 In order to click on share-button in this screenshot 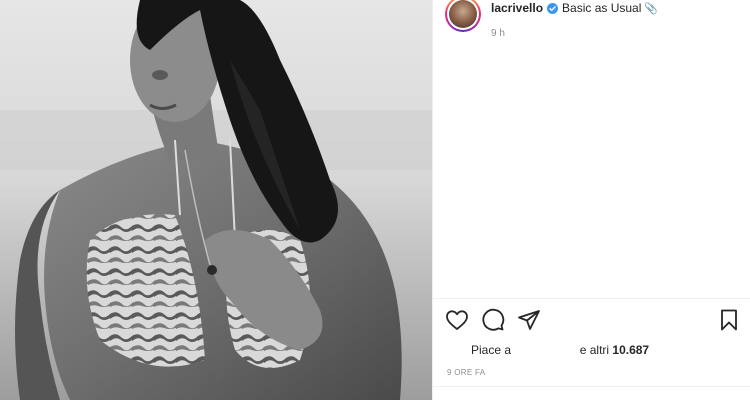, I will do `click(530, 321)`.